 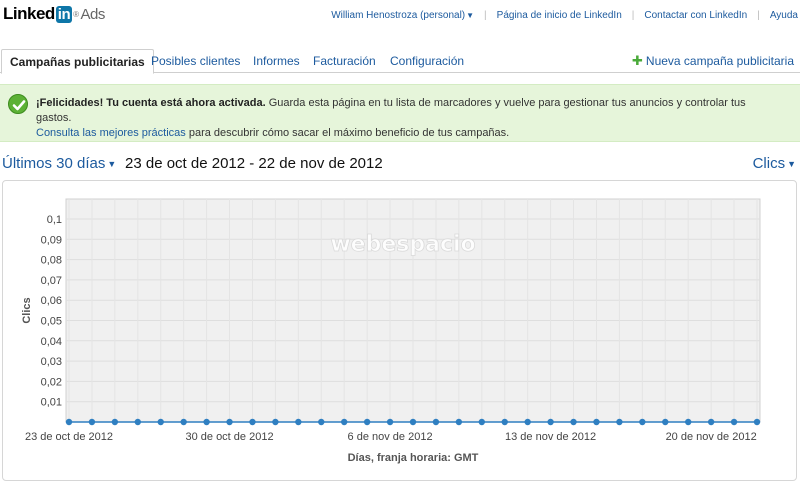 I want to click on linkedin-ads-logo: Linked in ® Ads, so click(x=54, y=14).